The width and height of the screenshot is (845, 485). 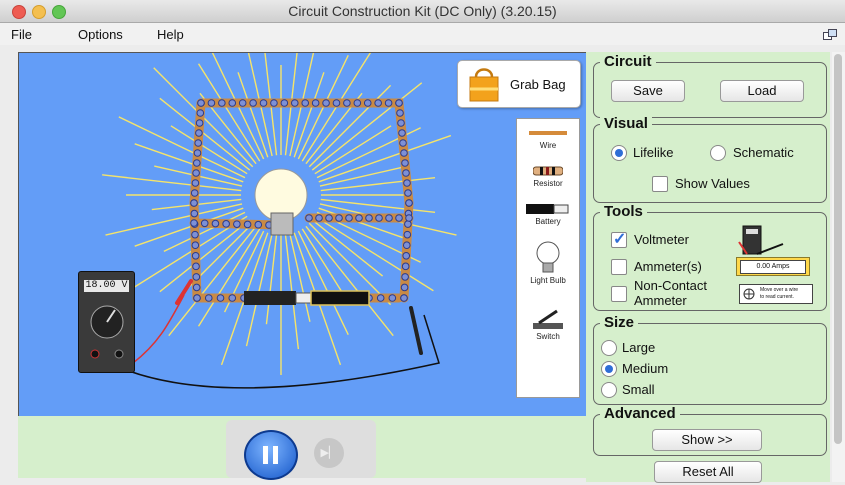 What do you see at coordinates (422, 34) in the screenshot?
I see `menu-bar: File Options Help` at bounding box center [422, 34].